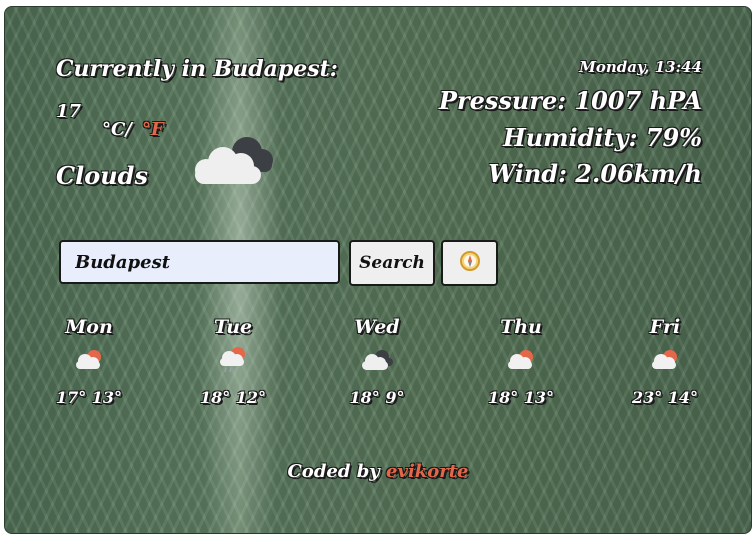 The image size is (756, 537). I want to click on location-heading: Currently in Budapest:, so click(197, 69).